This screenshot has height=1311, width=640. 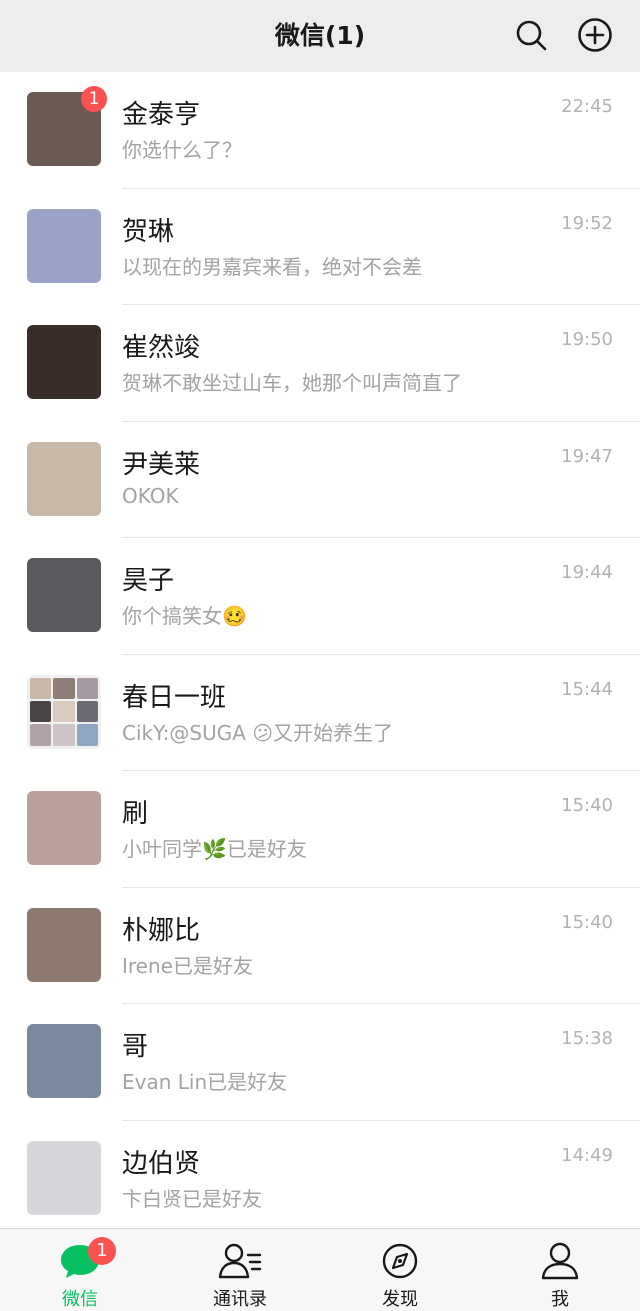 I want to click on contacts-icon, so click(x=240, y=1261).